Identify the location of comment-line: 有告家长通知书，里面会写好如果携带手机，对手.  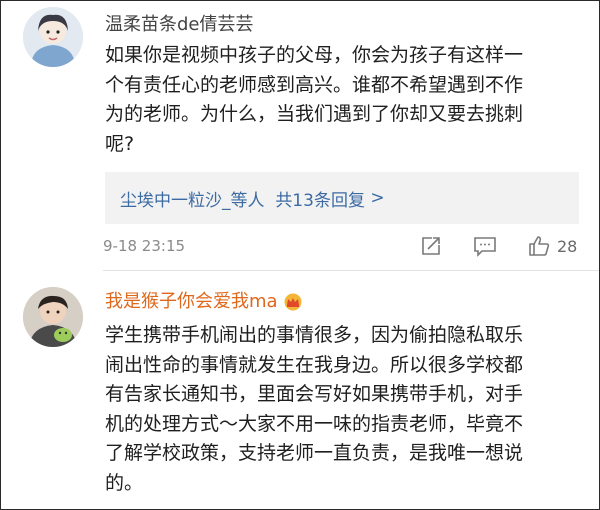
(314, 394).